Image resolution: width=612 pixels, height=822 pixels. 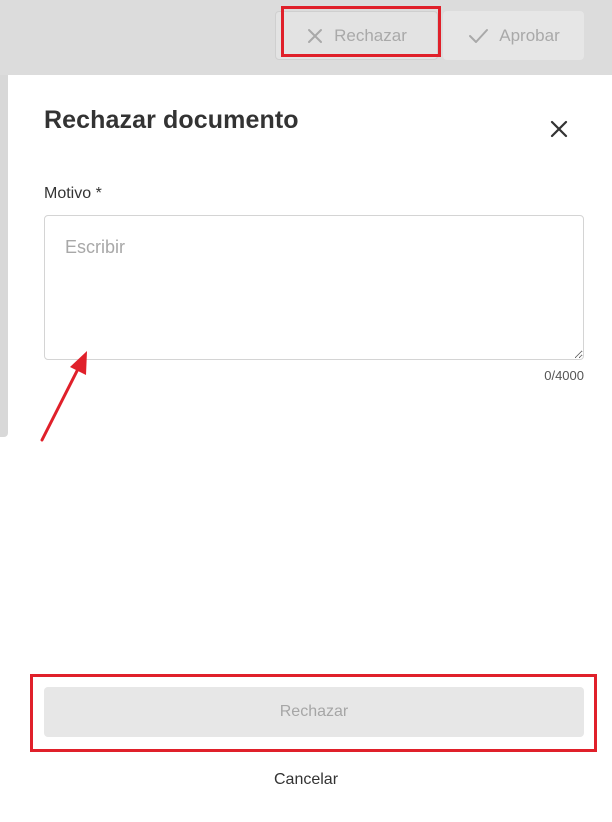 I want to click on background-page-edge, so click(x=4, y=256).